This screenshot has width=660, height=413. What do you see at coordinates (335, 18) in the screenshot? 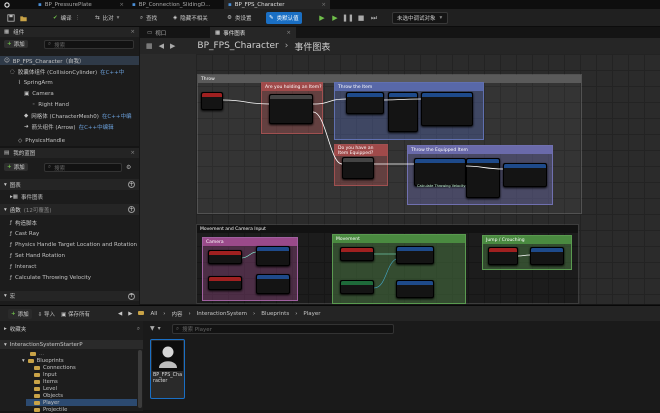
I see `simulate-icon: ▶` at bounding box center [335, 18].